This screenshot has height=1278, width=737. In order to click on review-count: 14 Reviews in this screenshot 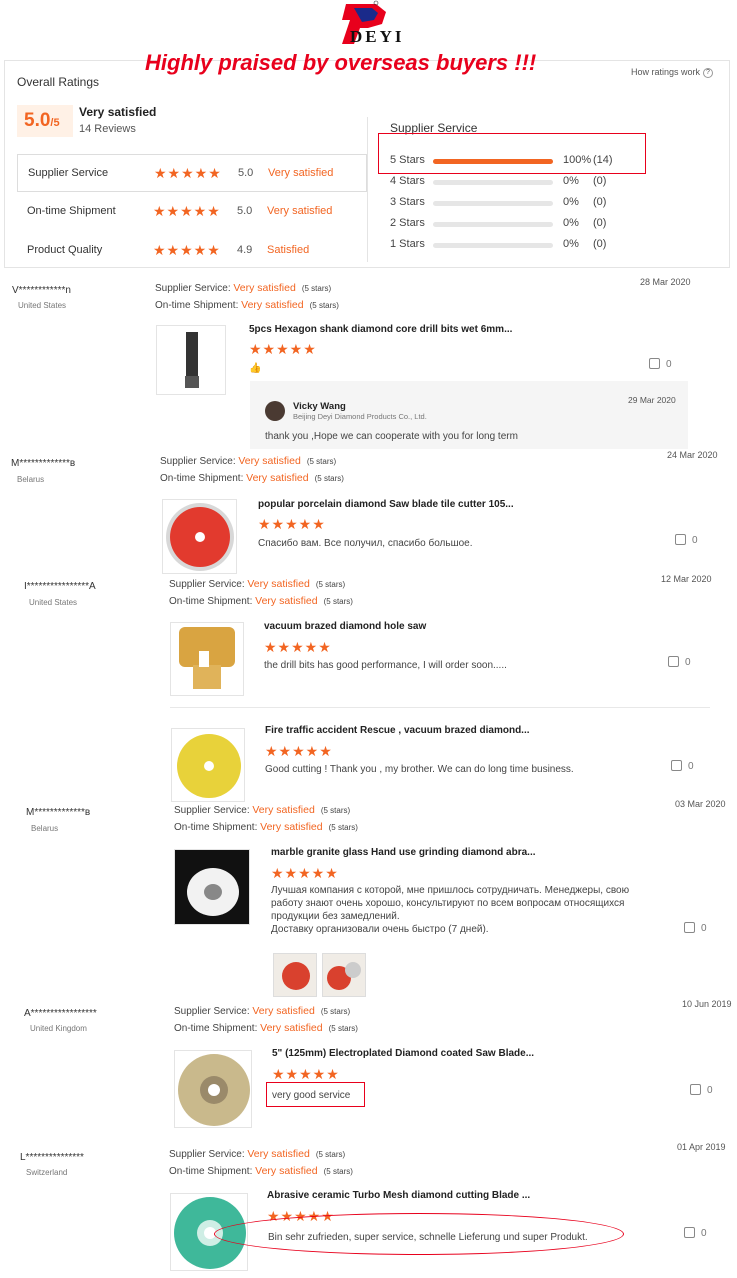, I will do `click(107, 129)`.